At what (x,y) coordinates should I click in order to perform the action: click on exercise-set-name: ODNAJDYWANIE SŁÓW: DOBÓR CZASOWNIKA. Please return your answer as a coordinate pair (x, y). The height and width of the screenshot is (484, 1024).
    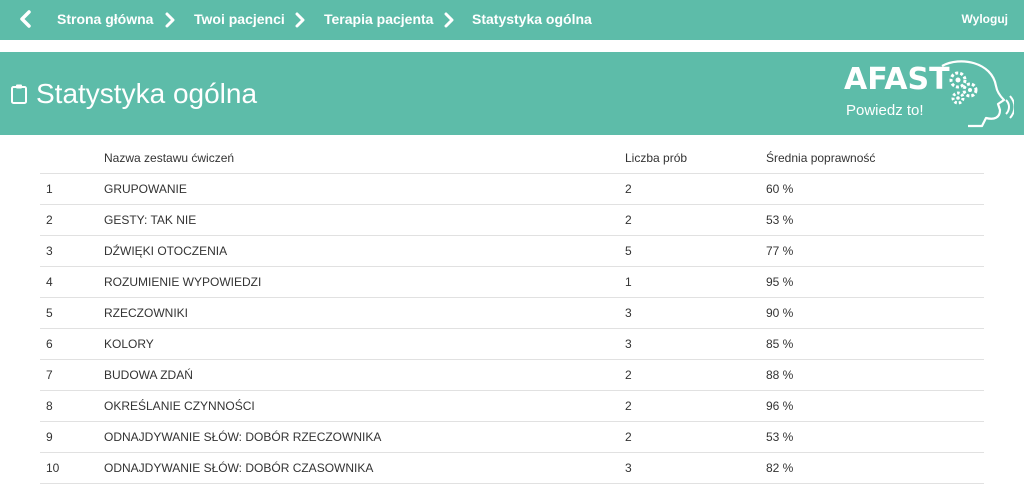
    Looking at the image, I should click on (364, 468).